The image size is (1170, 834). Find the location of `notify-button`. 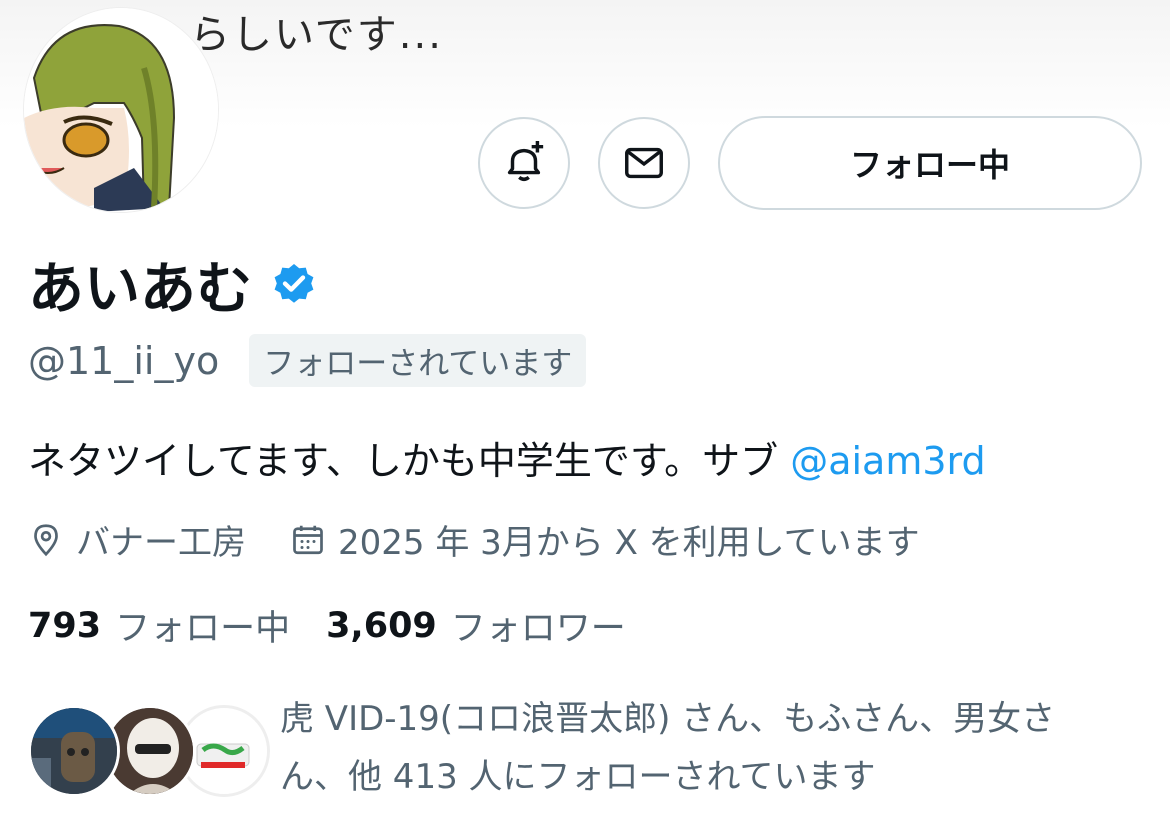

notify-button is located at coordinates (524, 163).